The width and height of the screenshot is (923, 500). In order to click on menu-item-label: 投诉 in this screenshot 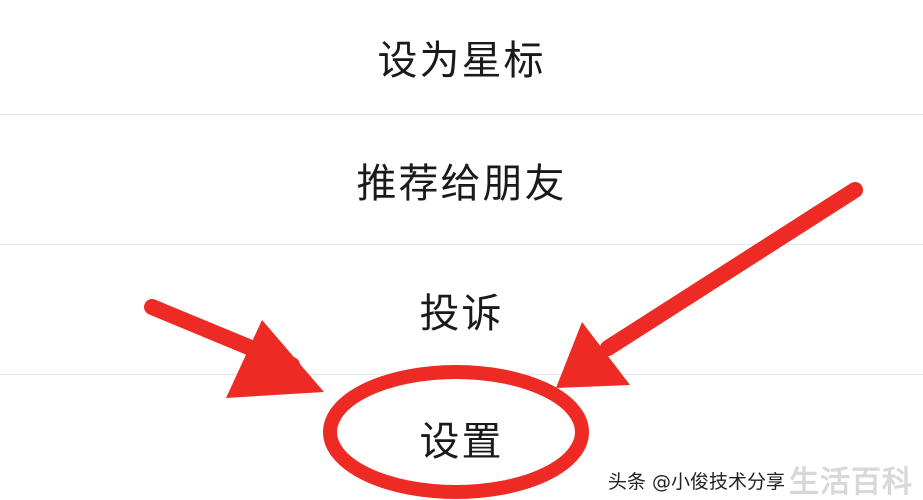, I will do `click(461, 313)`.